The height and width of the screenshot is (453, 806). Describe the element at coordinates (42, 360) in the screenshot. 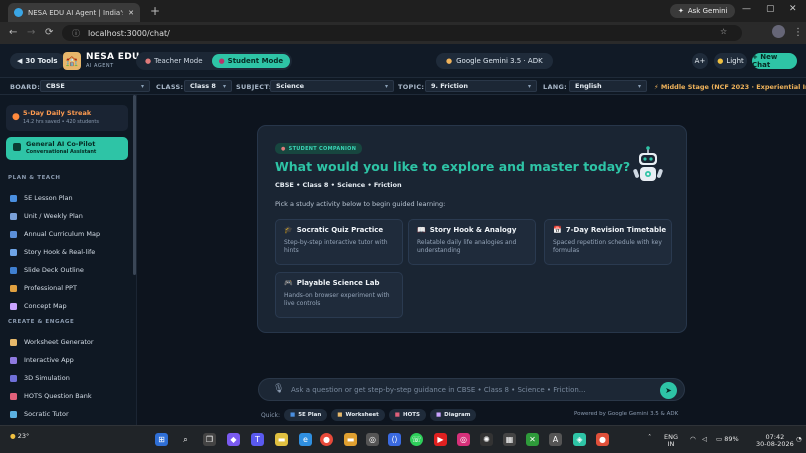

I see `sidebar-item: Interactive App` at that location.